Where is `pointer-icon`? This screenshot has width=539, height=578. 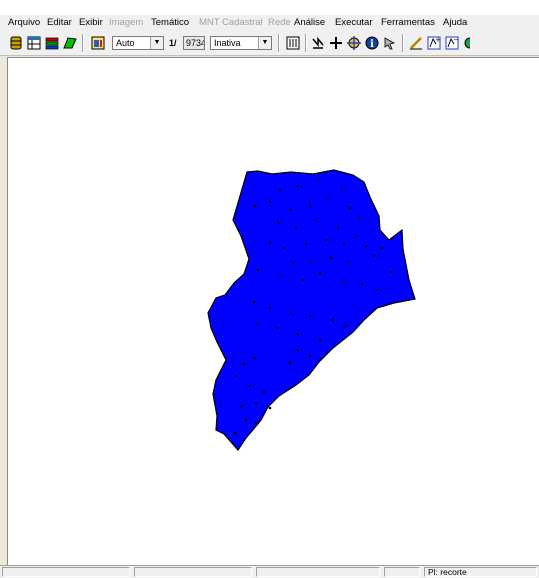 pointer-icon is located at coordinates (390, 43).